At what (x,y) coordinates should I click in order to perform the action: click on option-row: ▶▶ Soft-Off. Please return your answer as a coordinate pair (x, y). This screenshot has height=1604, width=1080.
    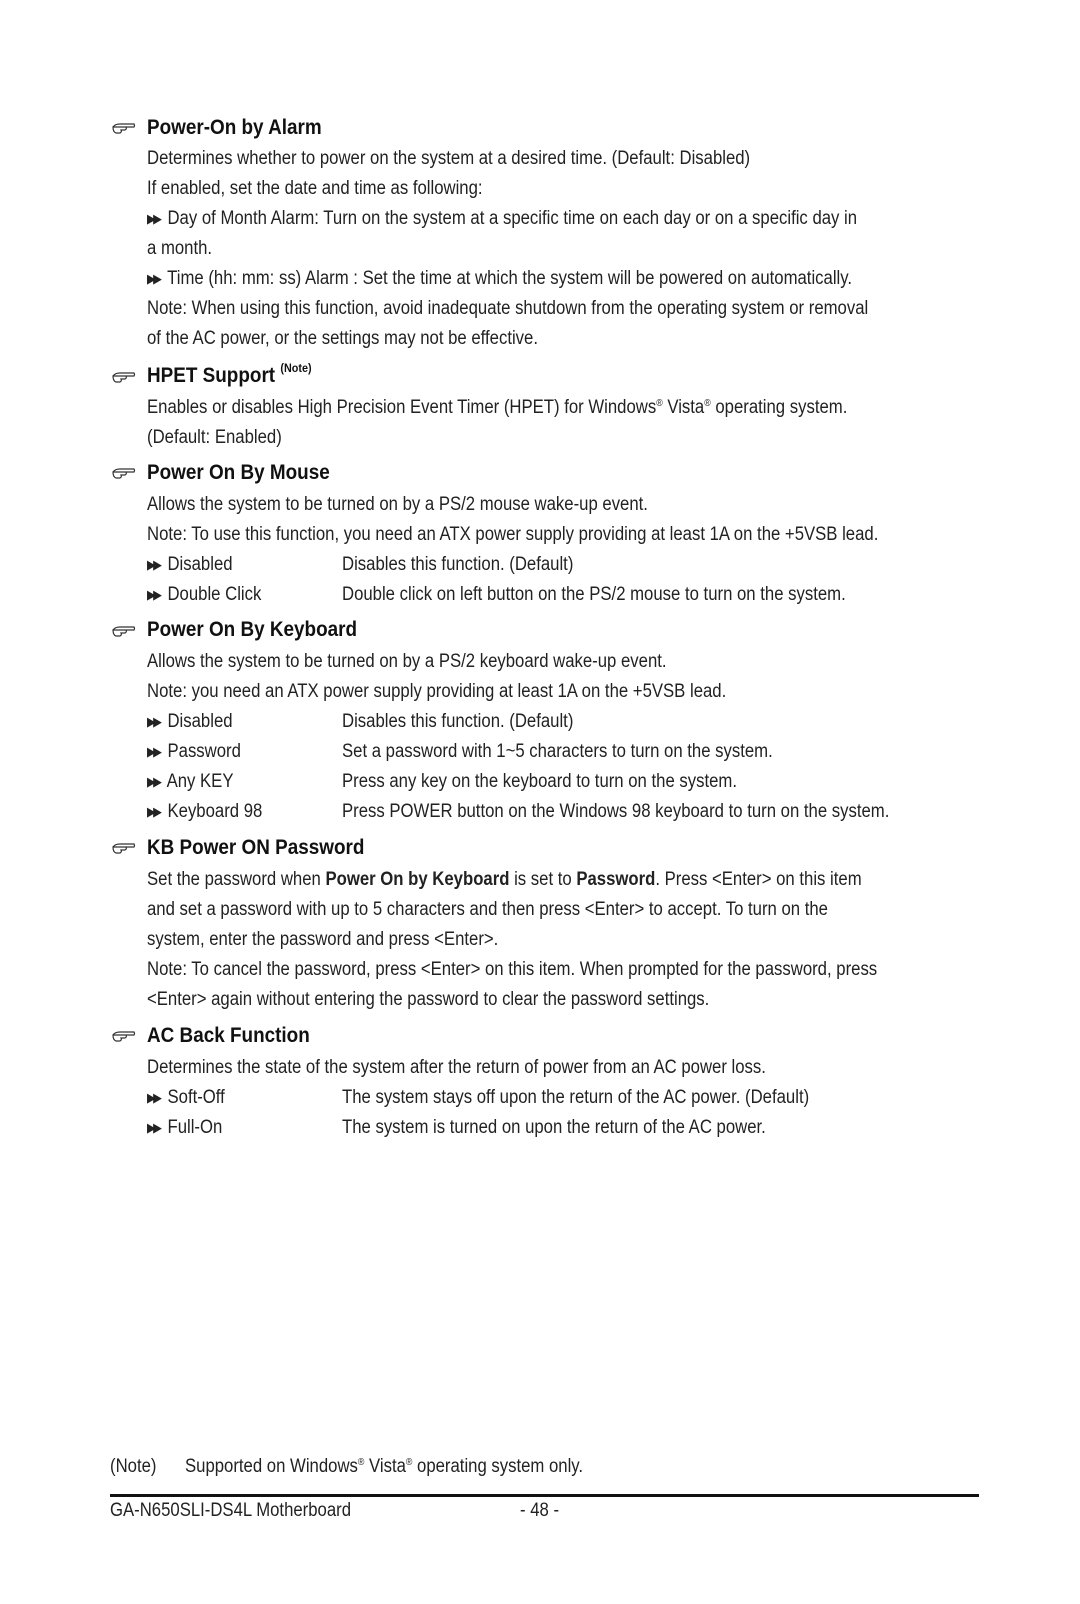
    Looking at the image, I should click on (186, 1098).